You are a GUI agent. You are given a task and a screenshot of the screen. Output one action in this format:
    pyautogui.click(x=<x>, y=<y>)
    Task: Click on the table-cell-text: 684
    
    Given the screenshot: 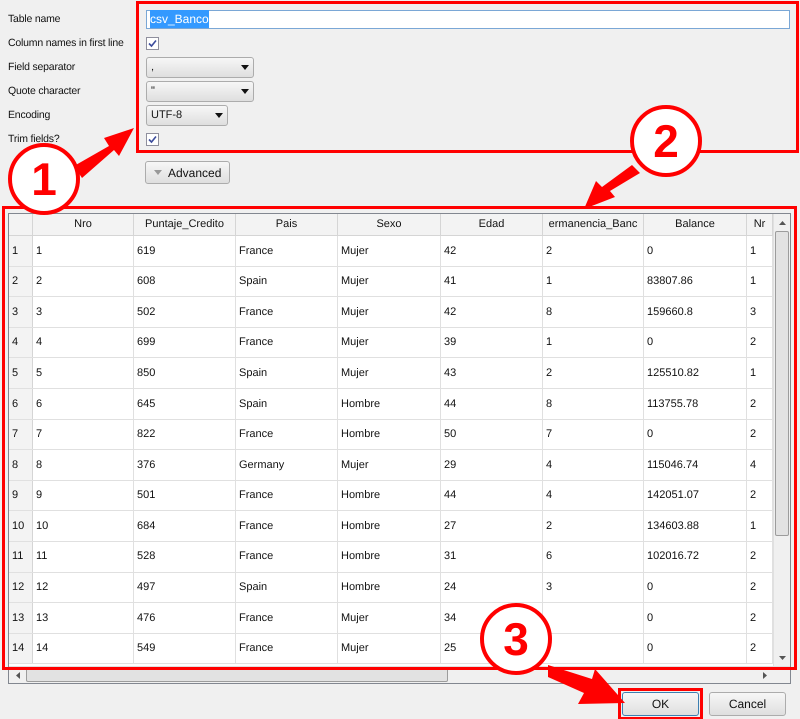 What is the action you would take?
    pyautogui.click(x=146, y=526)
    